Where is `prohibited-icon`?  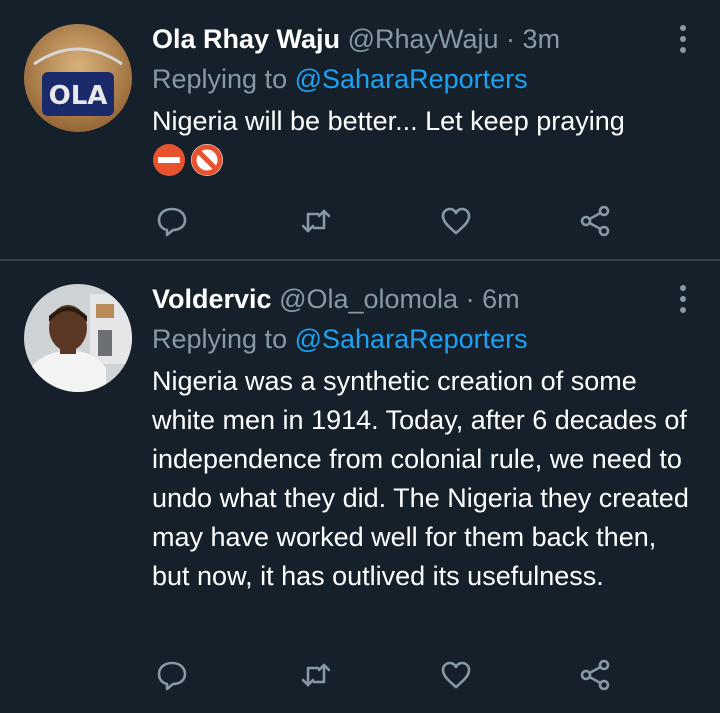 prohibited-icon is located at coordinates (207, 160).